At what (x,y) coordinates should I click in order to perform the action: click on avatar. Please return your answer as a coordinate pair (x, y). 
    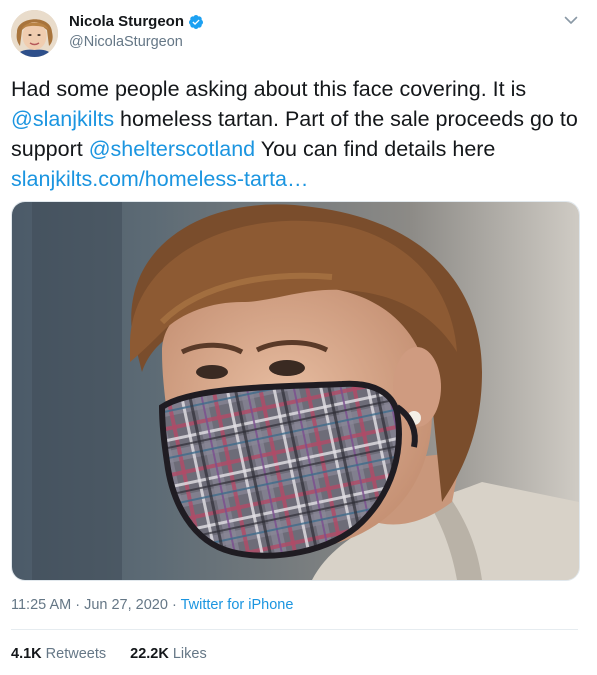
    Looking at the image, I should click on (34, 33).